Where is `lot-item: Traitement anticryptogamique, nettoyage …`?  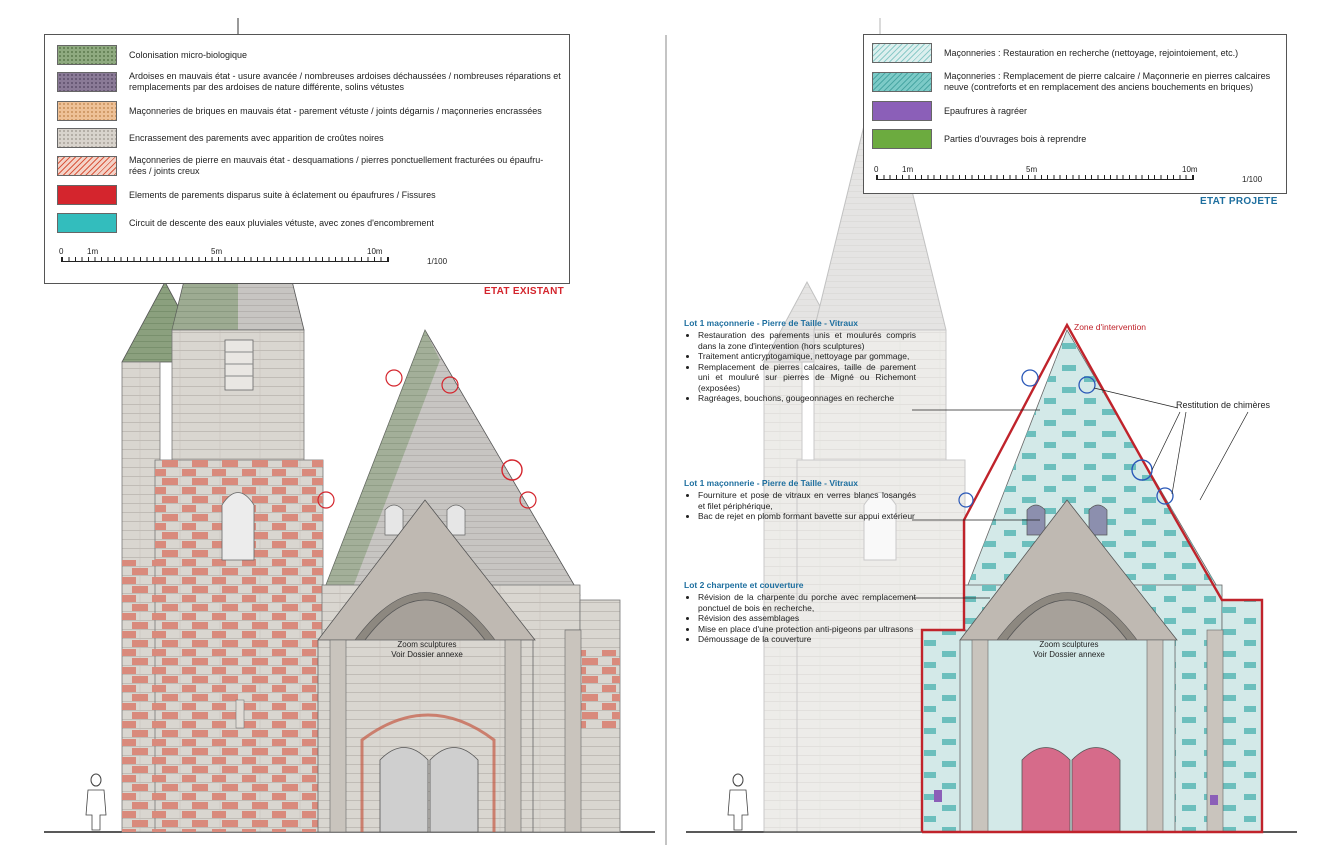
lot-item: Traitement anticryptogamique, nettoyage … is located at coordinates (807, 356).